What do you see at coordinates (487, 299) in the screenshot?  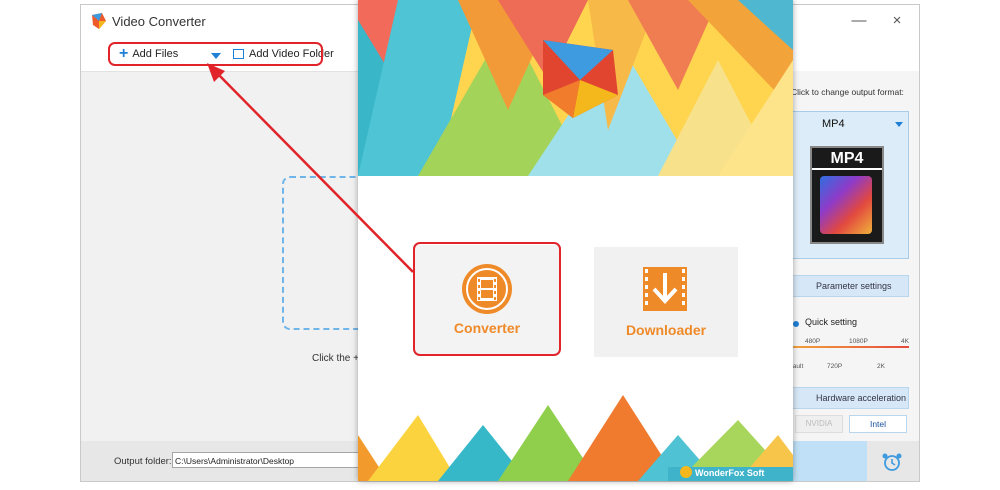 I see `highlight-box-converter` at bounding box center [487, 299].